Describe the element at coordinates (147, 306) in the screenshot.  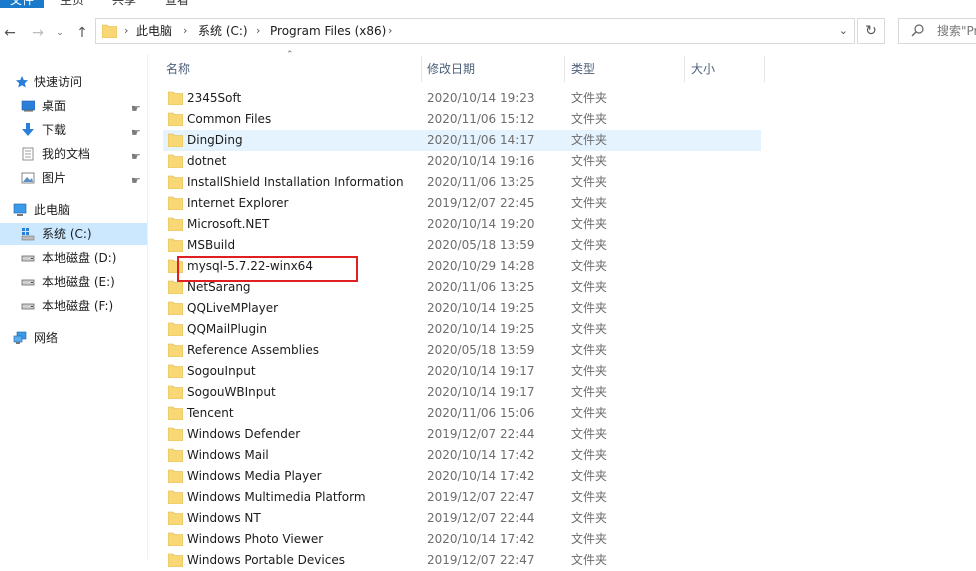
I see `pane-divider` at that location.